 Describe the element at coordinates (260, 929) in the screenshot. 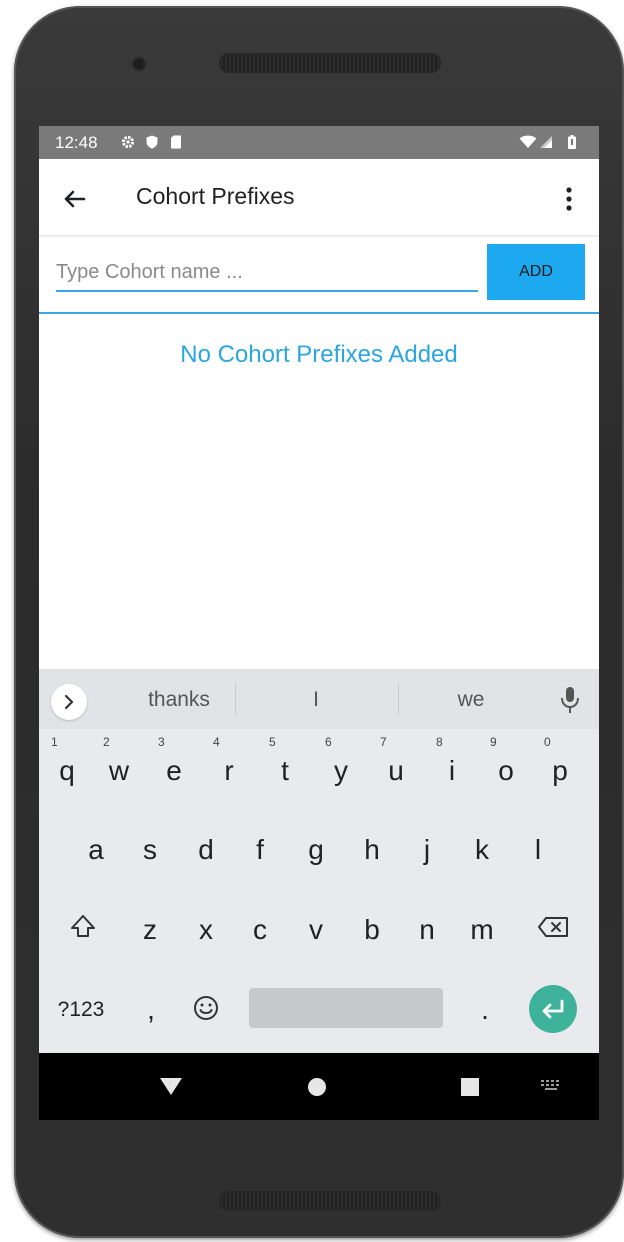

I see `key-label: c` at that location.